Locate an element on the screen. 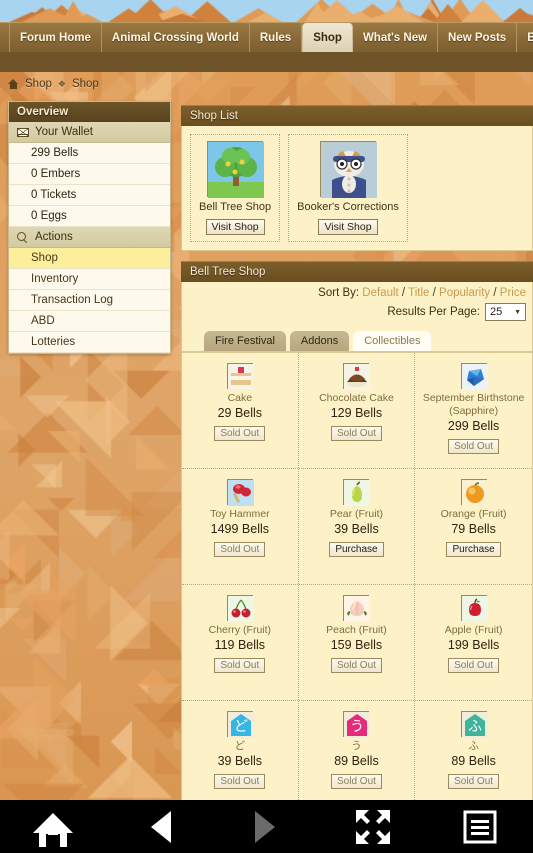 Image resolution: width=533 pixels, height=853 pixels. shop-item-cell: Apple (Fruit) 199 Bells Sold Out is located at coordinates (473, 642).